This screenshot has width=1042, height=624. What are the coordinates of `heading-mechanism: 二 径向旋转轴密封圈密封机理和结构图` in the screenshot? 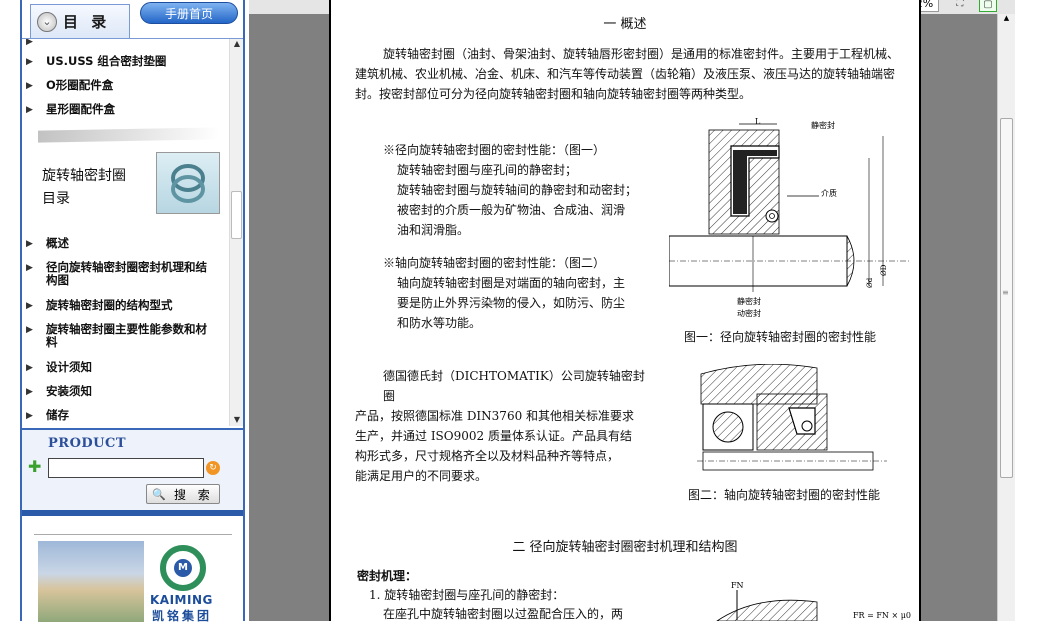 It's located at (625, 547).